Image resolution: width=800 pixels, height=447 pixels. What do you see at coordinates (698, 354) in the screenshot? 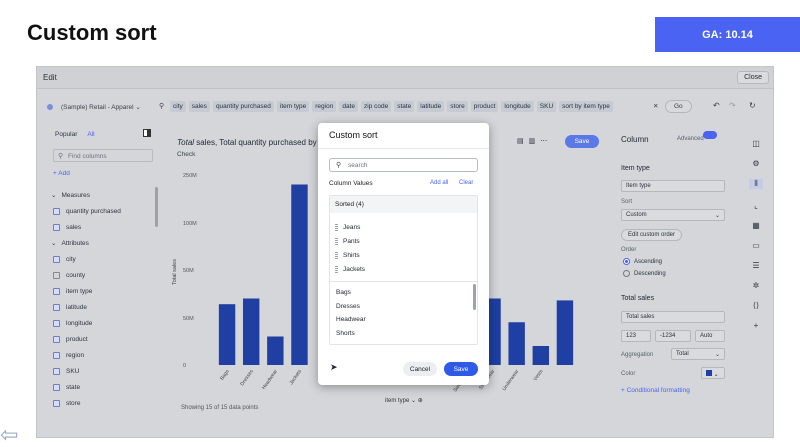
I see `aggregation-select: Total ⌄` at bounding box center [698, 354].